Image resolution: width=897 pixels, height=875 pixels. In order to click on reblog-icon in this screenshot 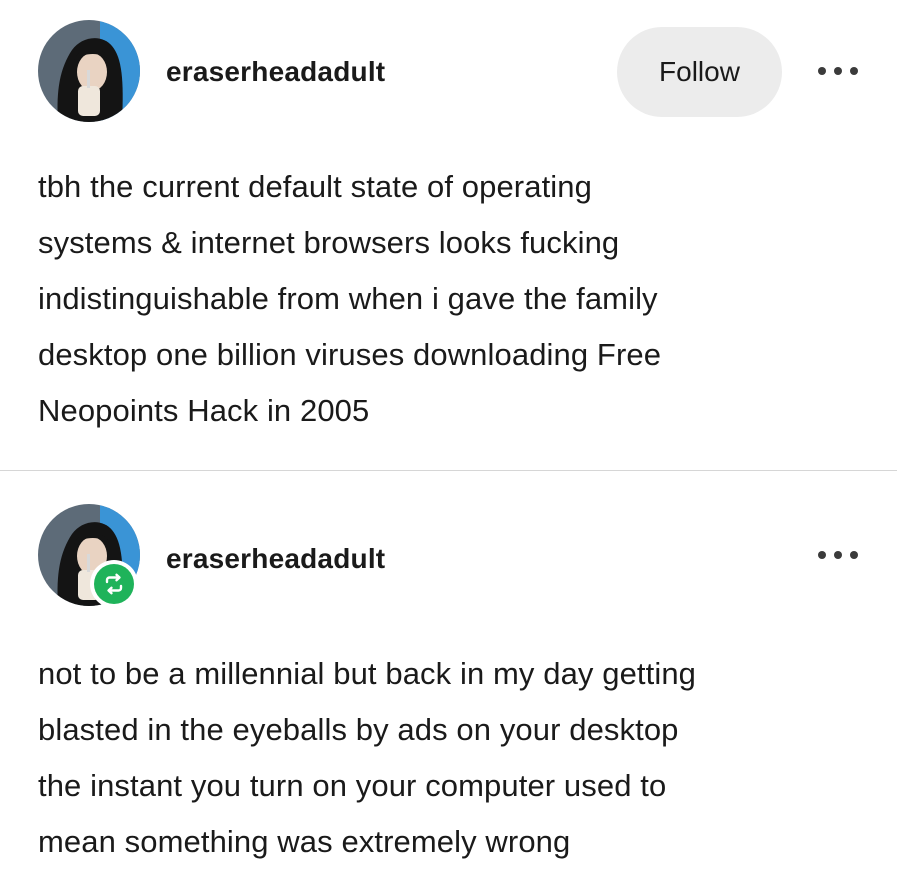, I will do `click(114, 584)`.